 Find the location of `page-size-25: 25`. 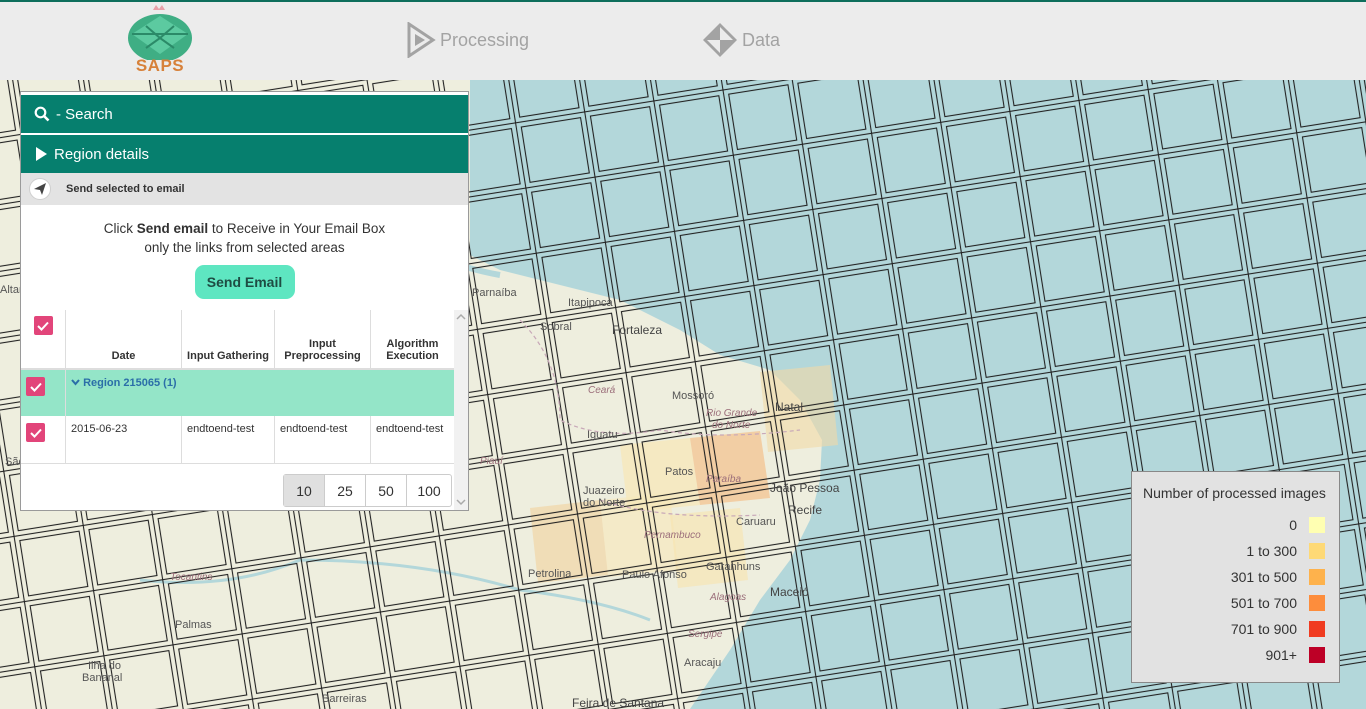

page-size-25: 25 is located at coordinates (345, 490).